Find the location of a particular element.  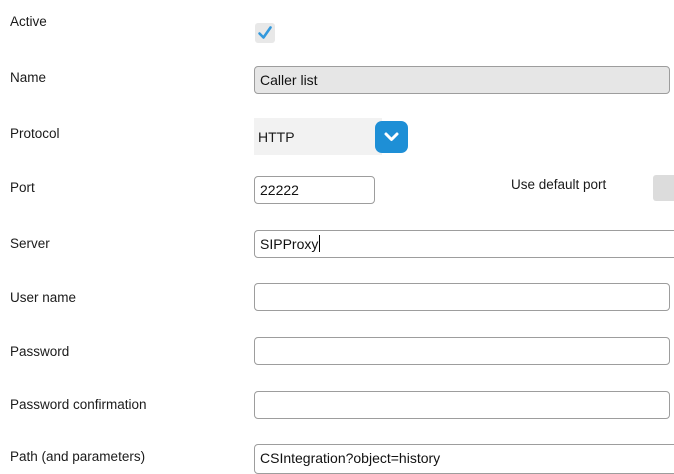

protocol-select: HTTP is located at coordinates (331, 136).